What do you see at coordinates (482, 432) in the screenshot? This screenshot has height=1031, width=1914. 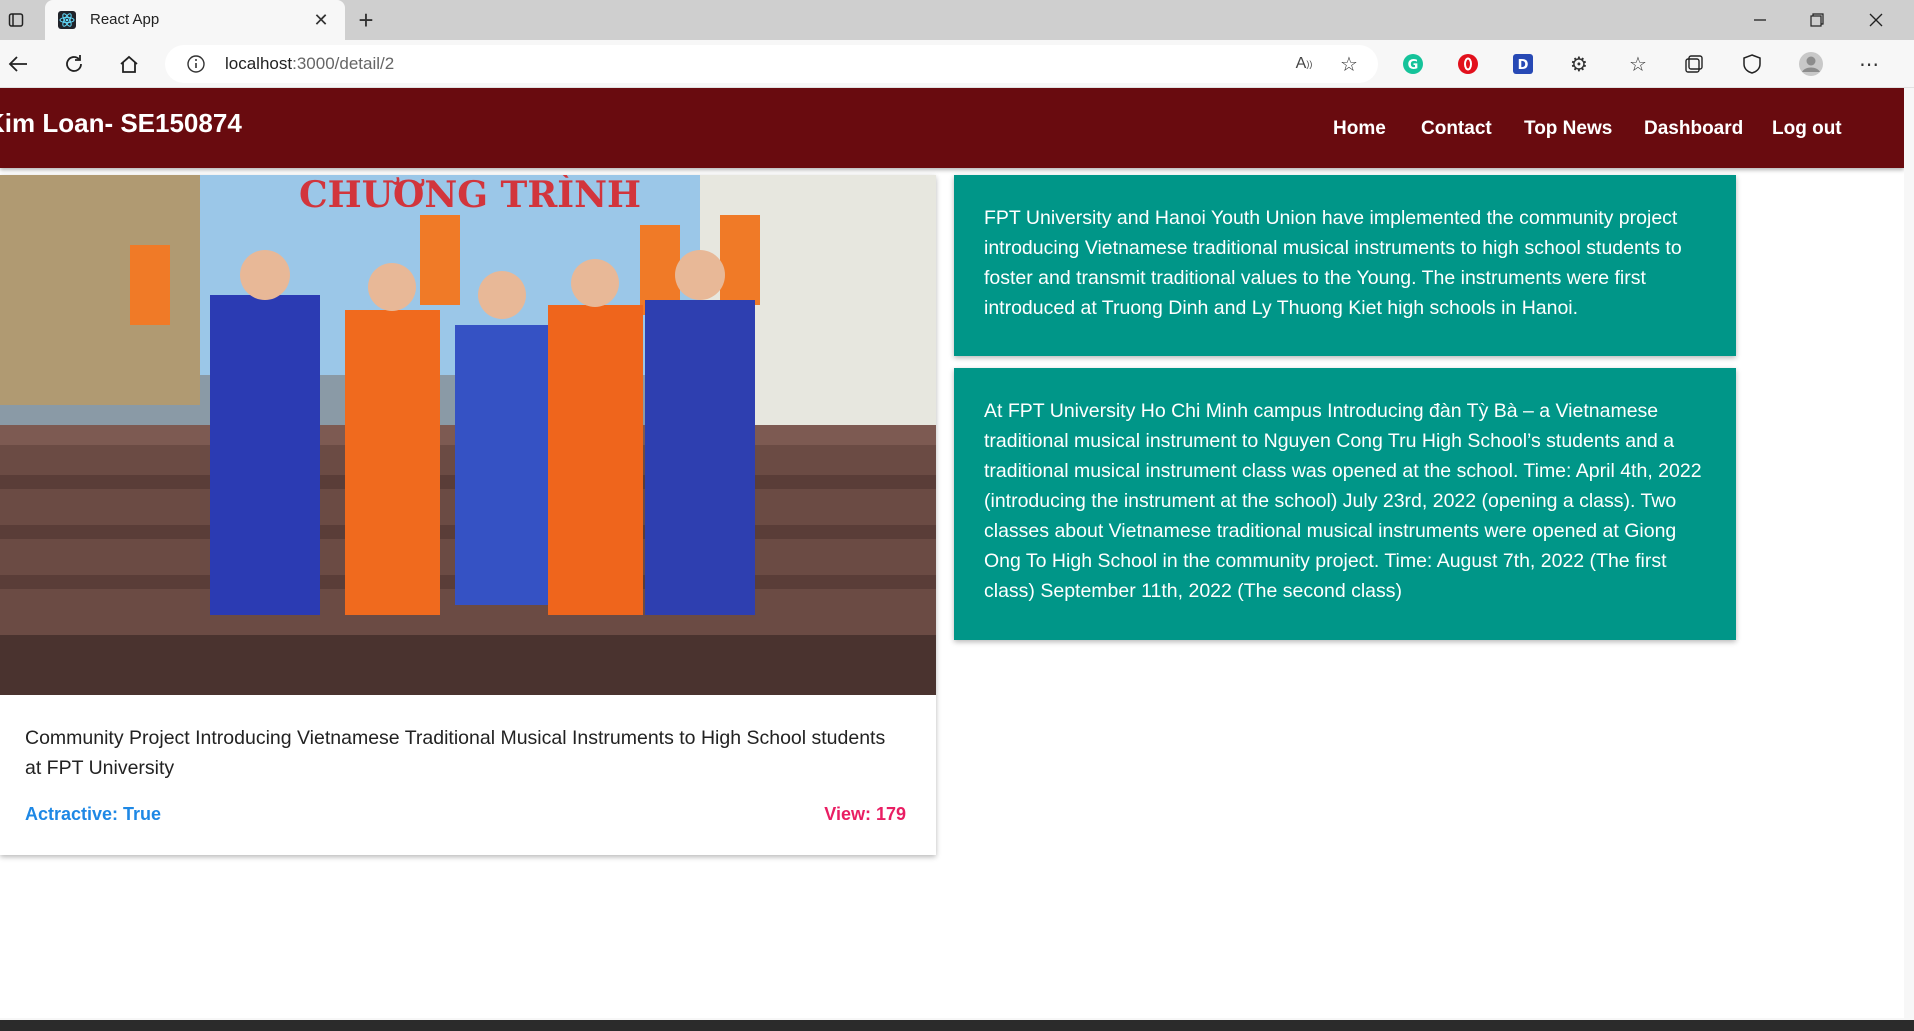 I see `performers` at bounding box center [482, 432].